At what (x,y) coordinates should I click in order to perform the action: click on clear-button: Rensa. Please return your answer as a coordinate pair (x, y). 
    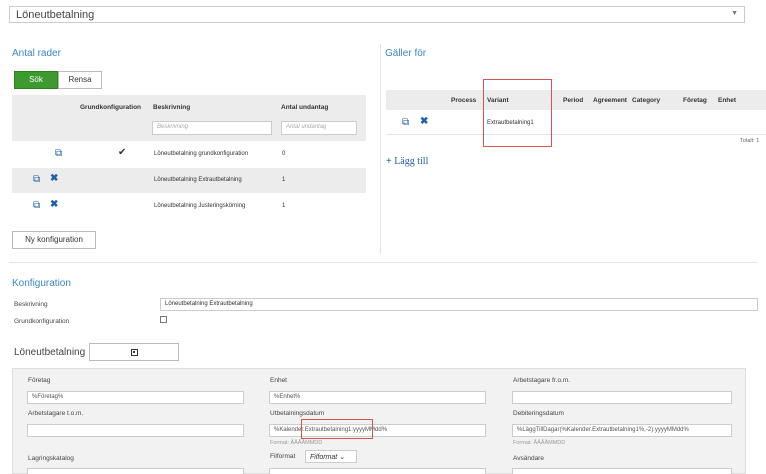
    Looking at the image, I should click on (80, 80).